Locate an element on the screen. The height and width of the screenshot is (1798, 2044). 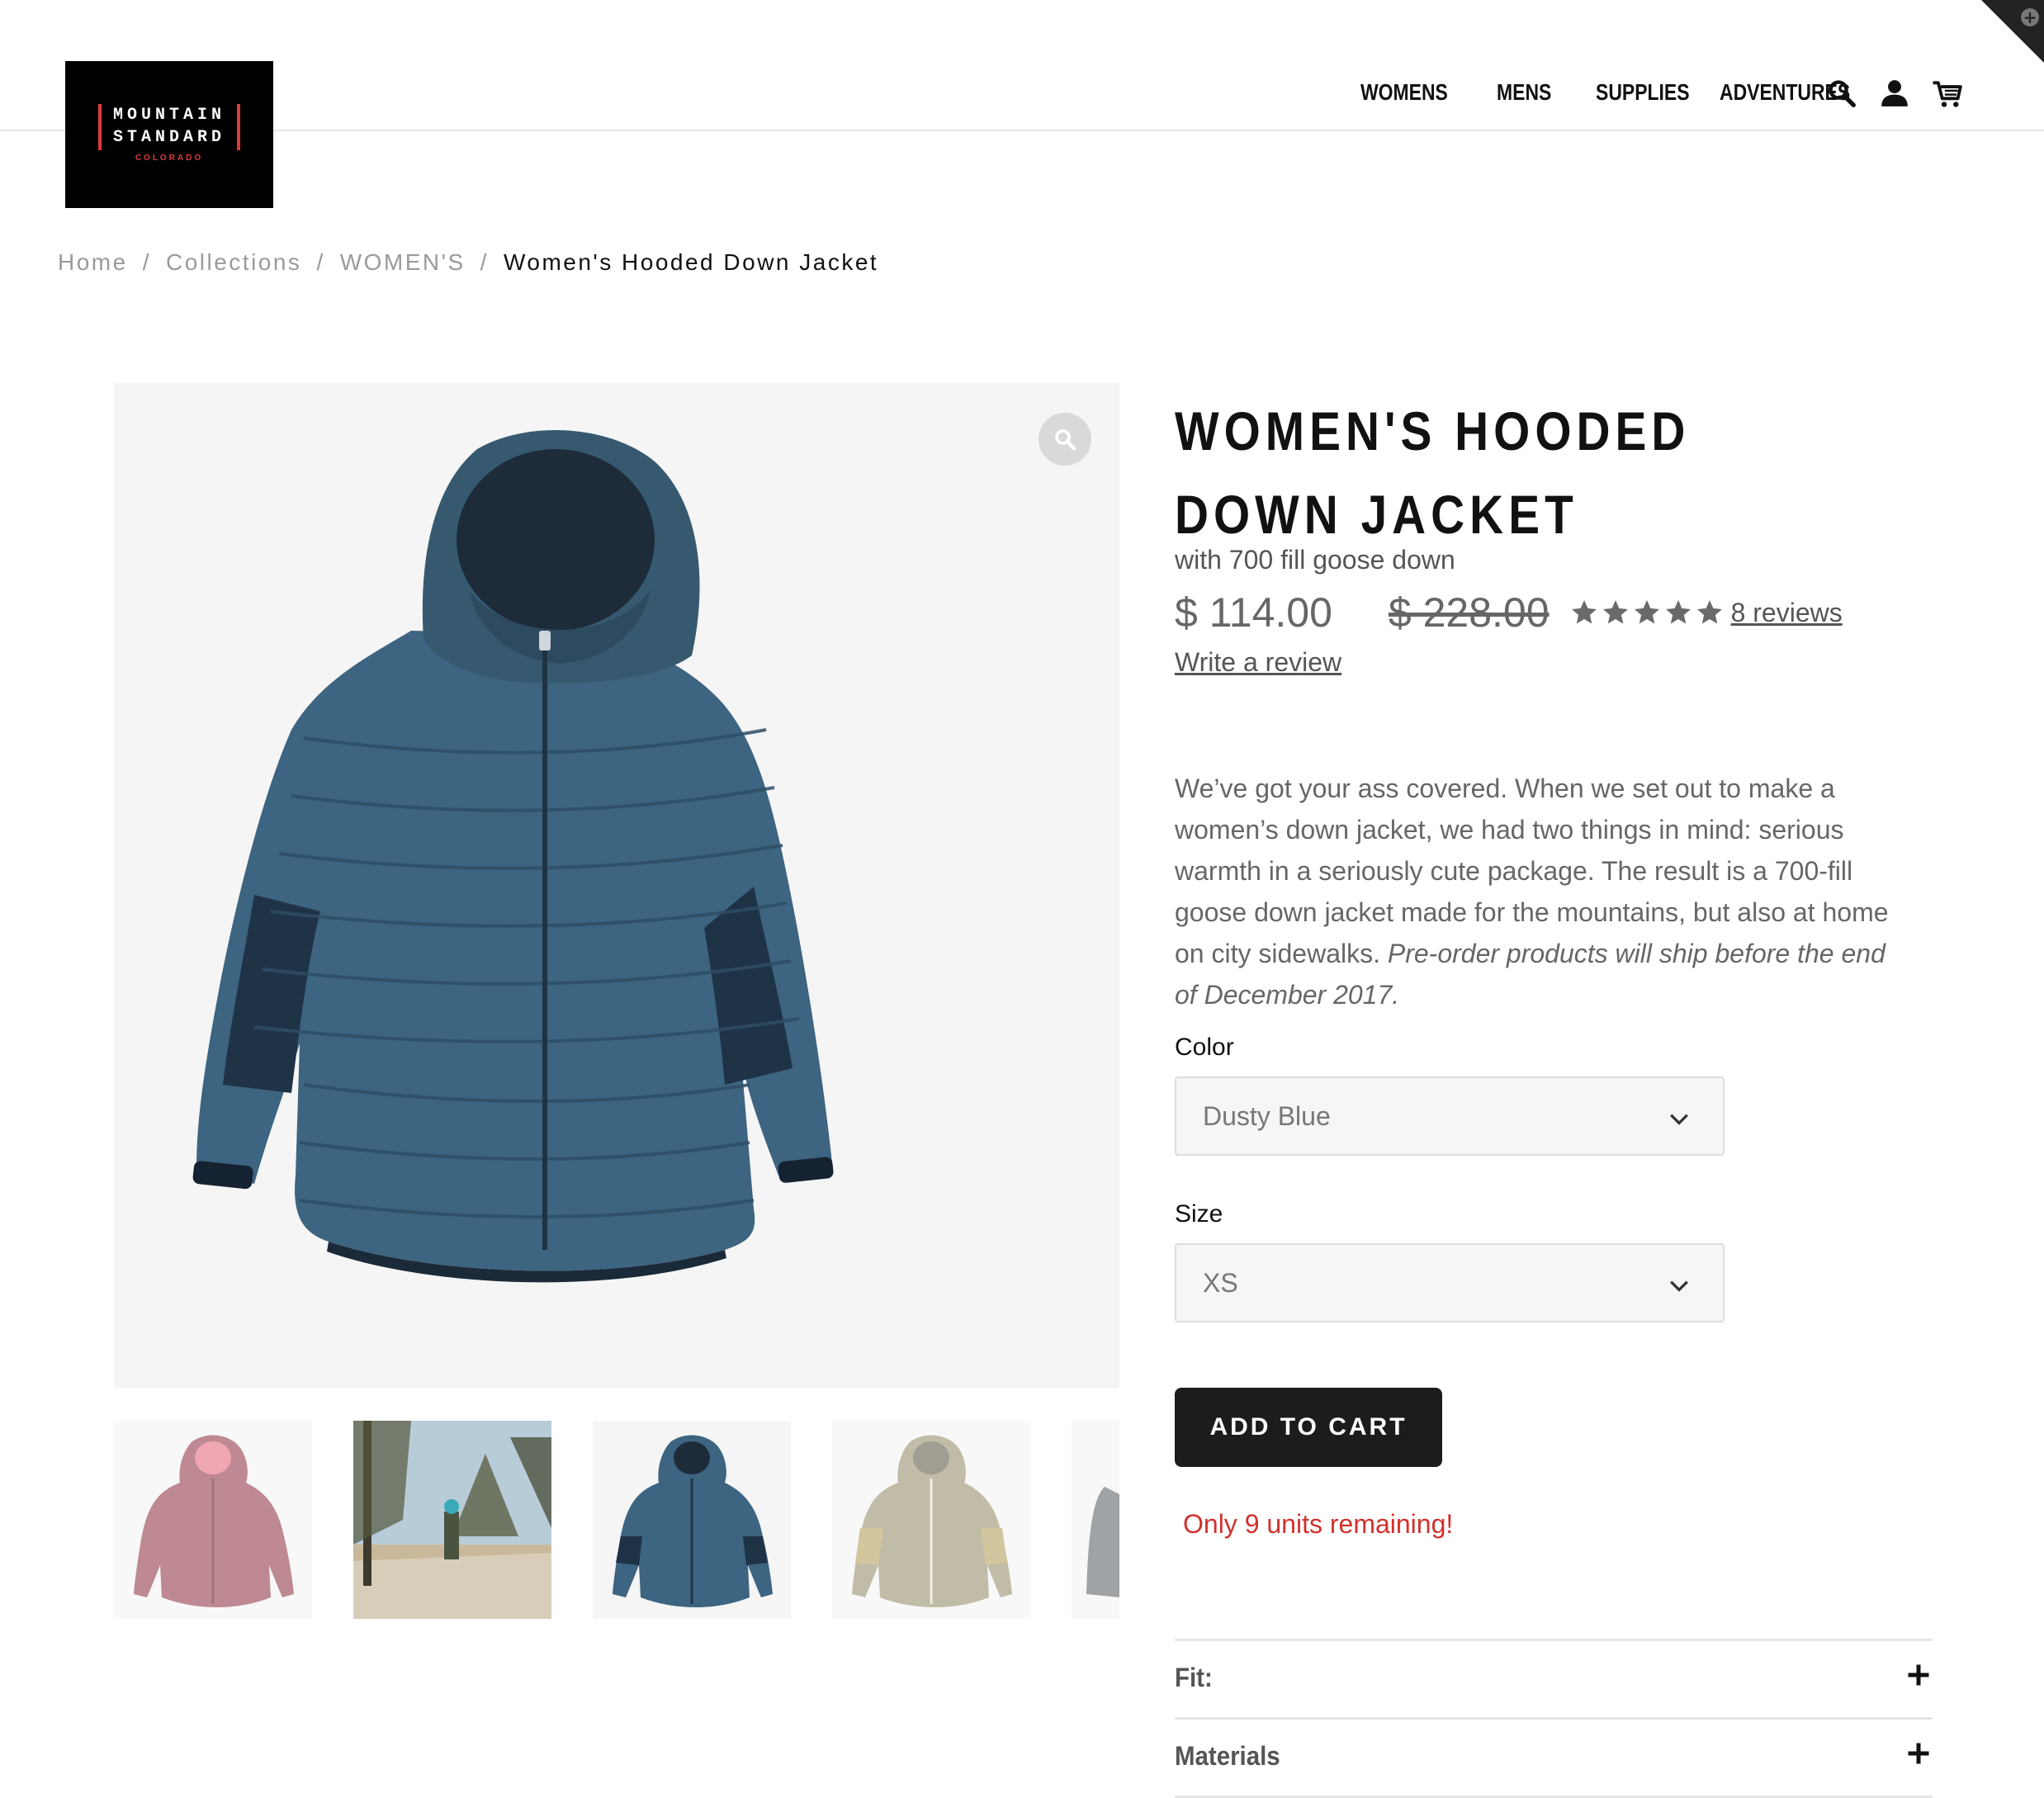
dusty-blue-jacket-image is located at coordinates (693, 1521).